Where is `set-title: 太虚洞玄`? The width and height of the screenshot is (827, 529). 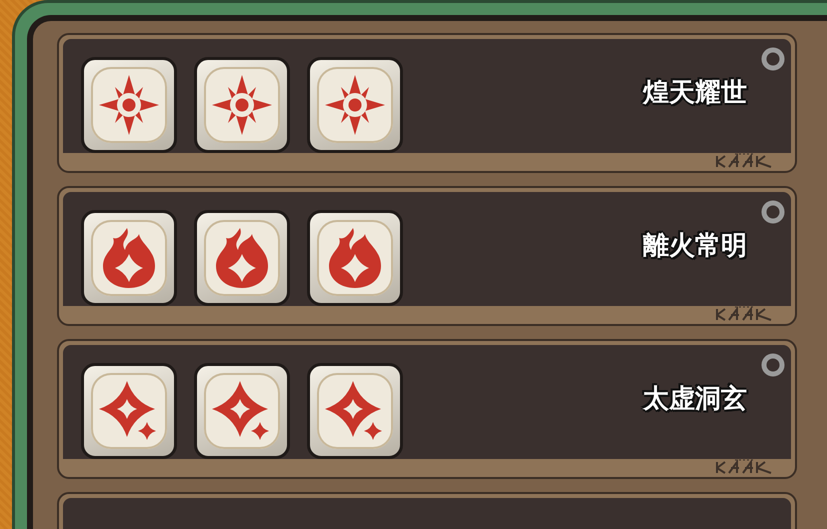 set-title: 太虚洞玄 is located at coordinates (695, 399).